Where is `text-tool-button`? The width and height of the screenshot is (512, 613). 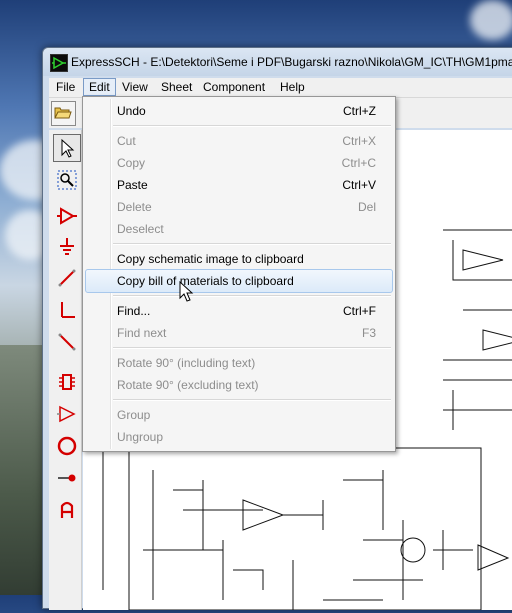
text-tool-button is located at coordinates (67, 510).